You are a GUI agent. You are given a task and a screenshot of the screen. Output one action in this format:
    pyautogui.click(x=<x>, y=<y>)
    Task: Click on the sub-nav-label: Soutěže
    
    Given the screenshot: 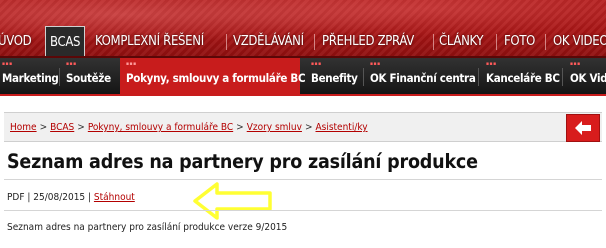 What is the action you would take?
    pyautogui.click(x=88, y=78)
    